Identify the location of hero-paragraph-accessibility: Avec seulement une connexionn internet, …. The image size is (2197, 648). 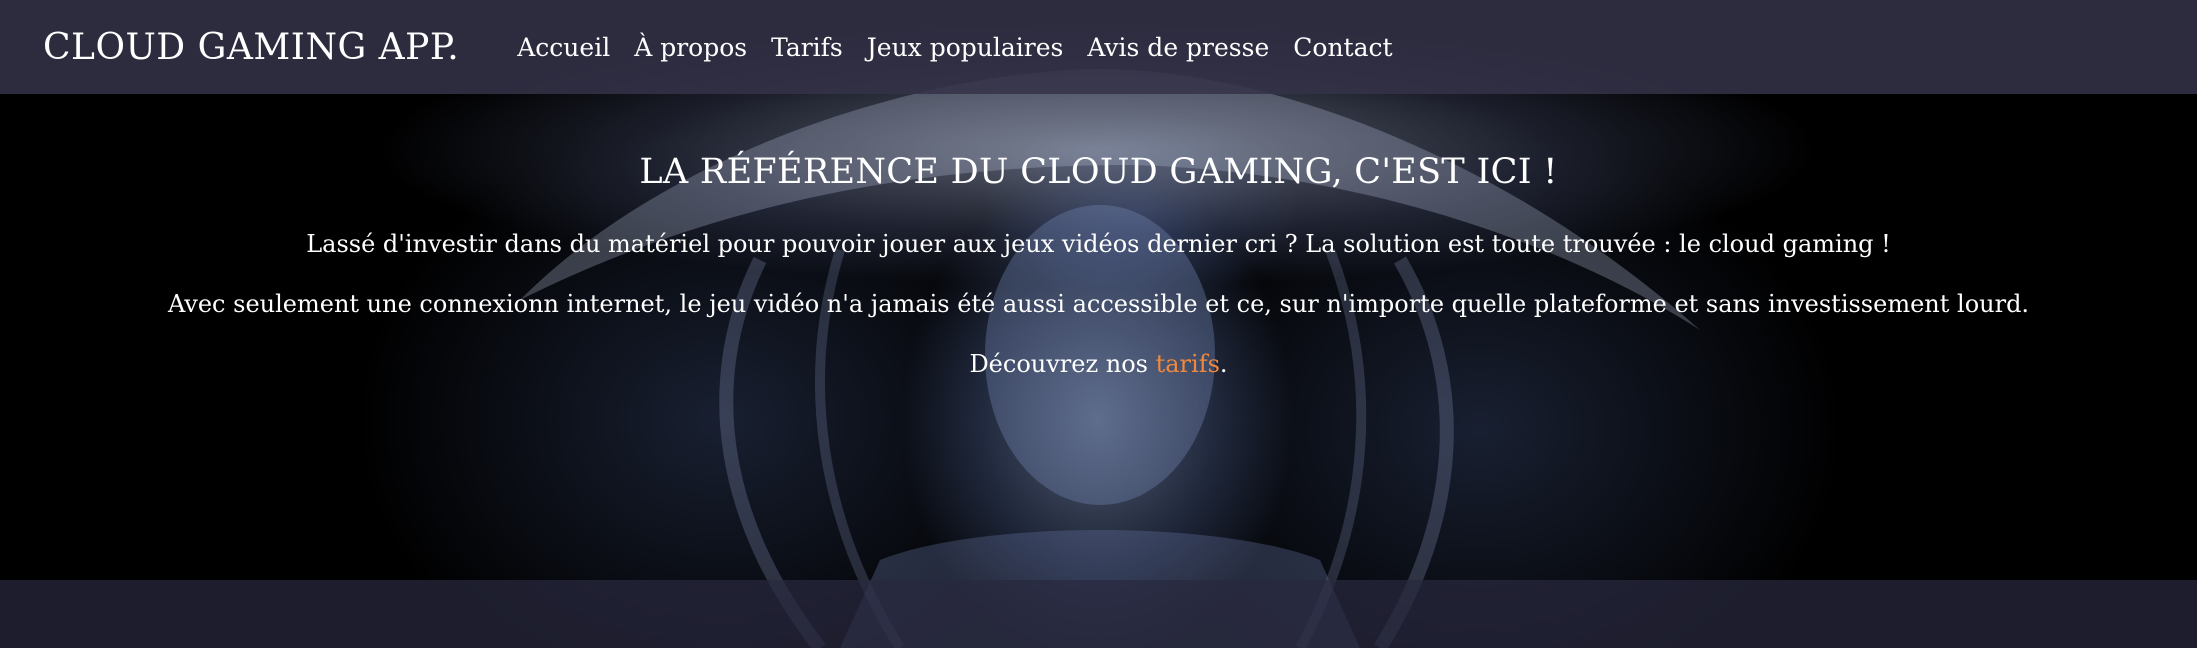
(1098, 304).